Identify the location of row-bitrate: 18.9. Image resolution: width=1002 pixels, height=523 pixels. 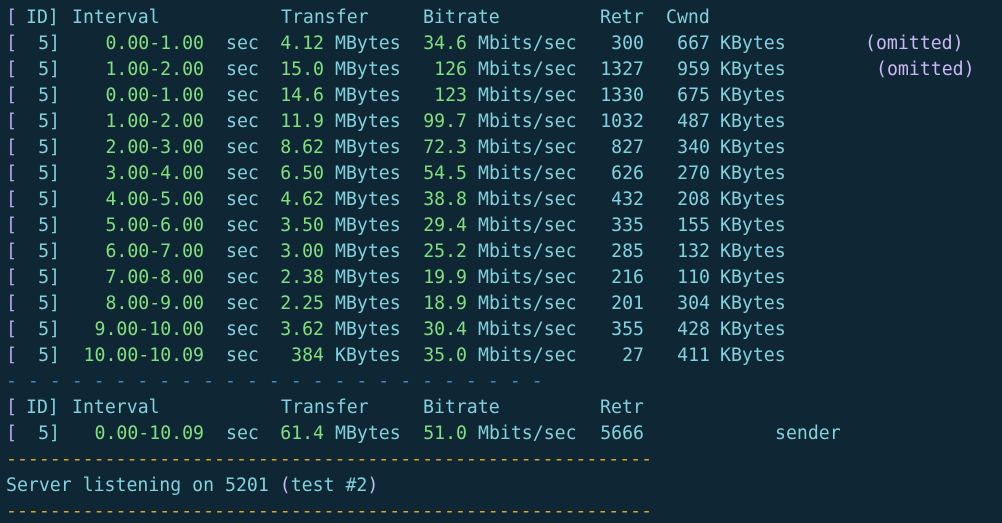
(445, 303).